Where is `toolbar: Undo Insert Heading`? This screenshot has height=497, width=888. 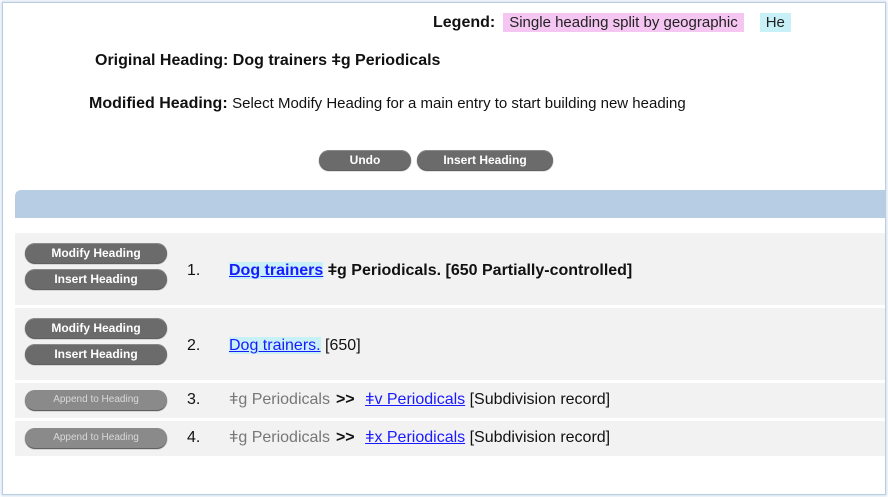
toolbar: Undo Insert Heading is located at coordinates (436, 160).